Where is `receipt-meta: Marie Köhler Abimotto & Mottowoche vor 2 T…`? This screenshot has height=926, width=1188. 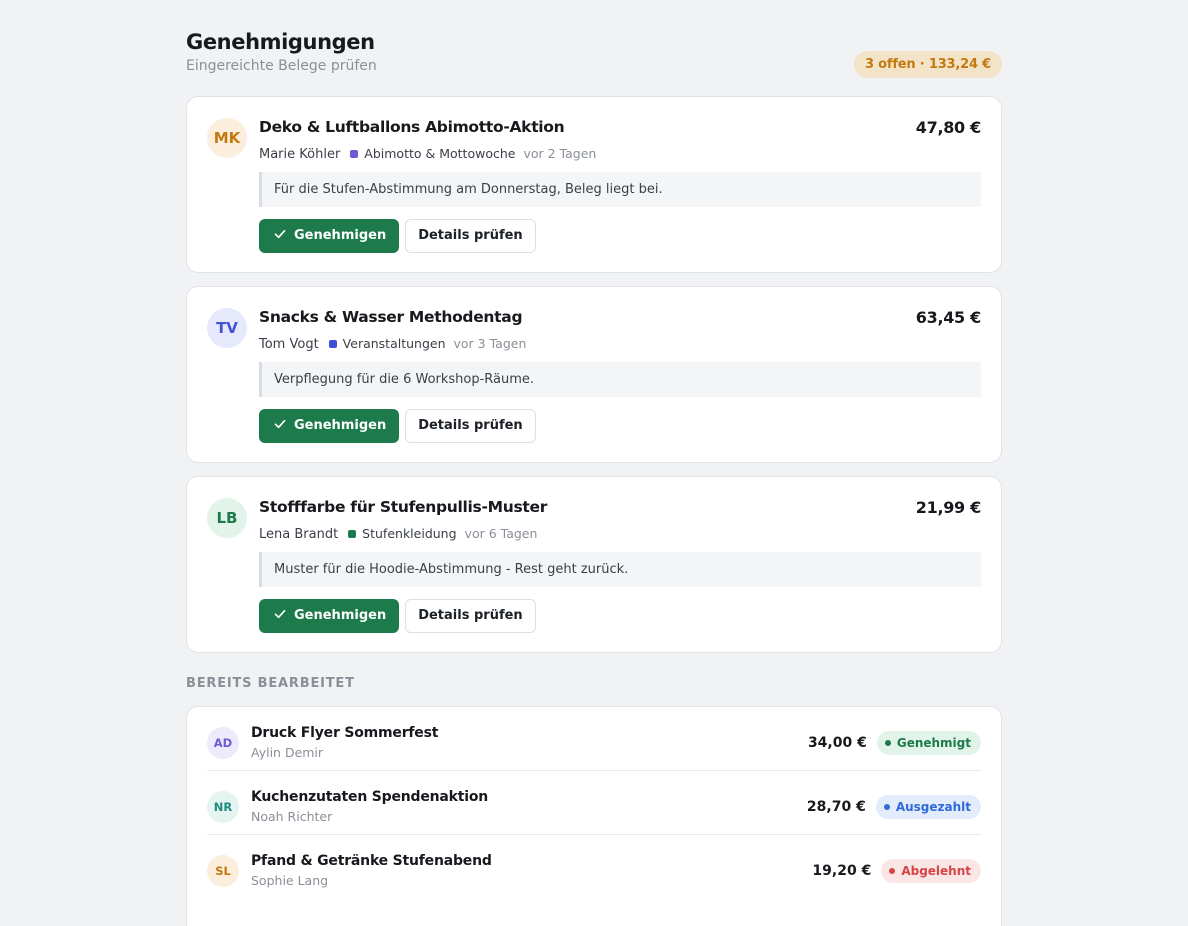 receipt-meta: Marie Köhler Abimotto & Mottowoche vor 2 T… is located at coordinates (427, 154).